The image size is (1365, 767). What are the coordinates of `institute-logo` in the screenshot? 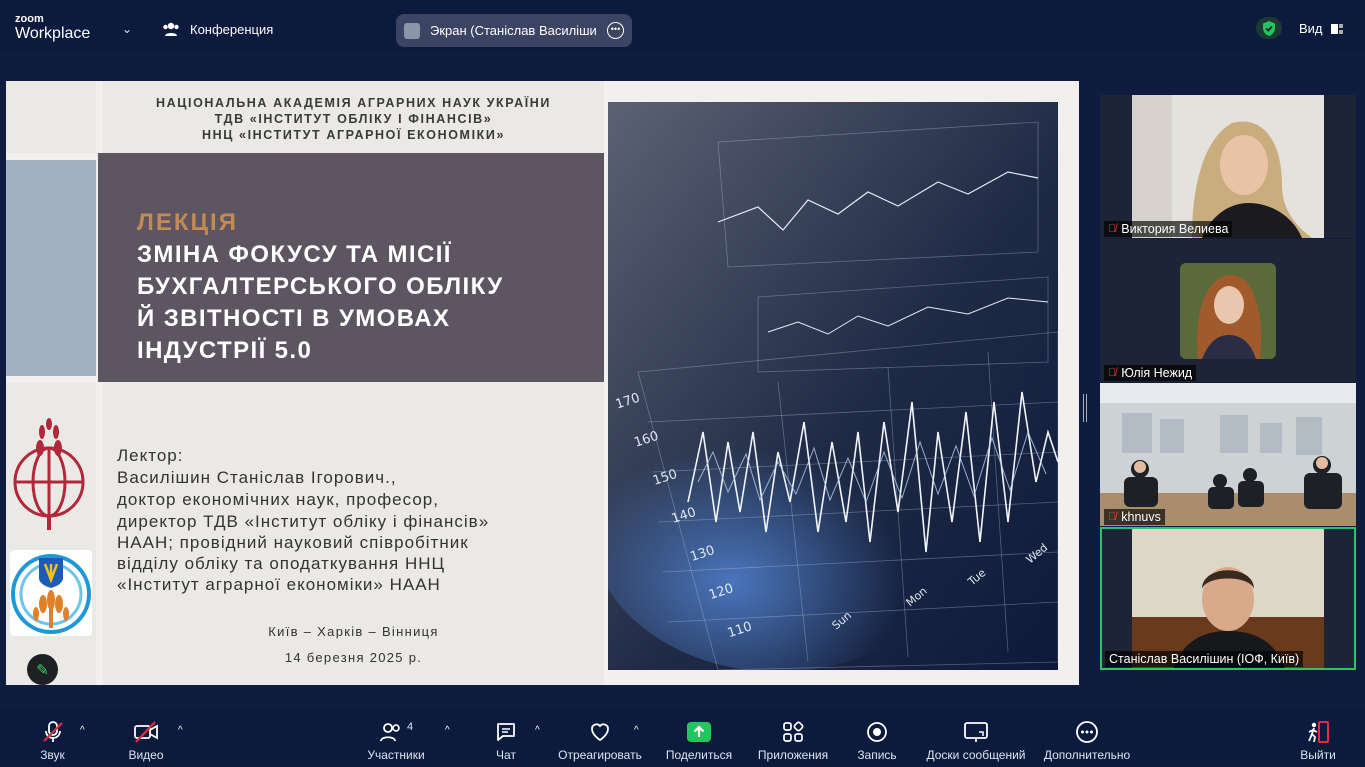 It's located at (51, 593).